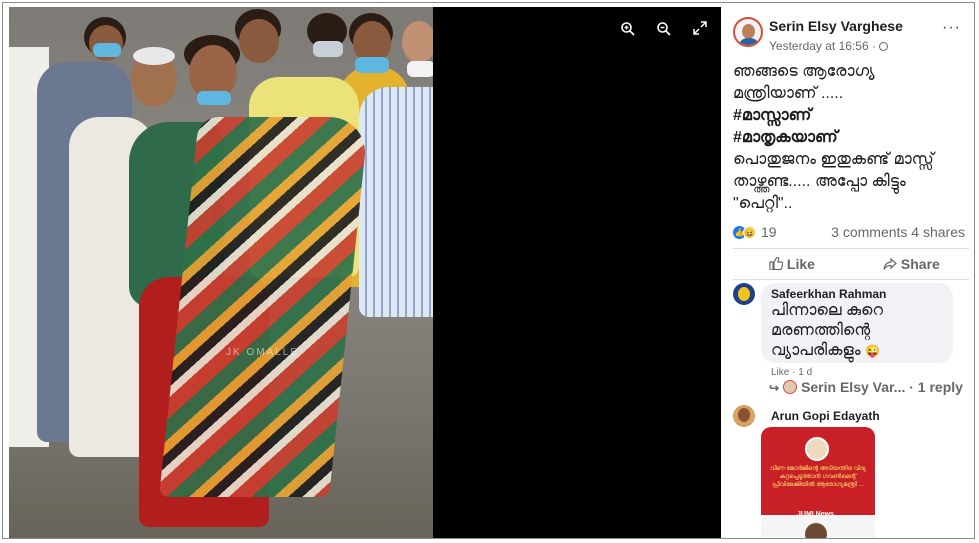  Describe the element at coordinates (778, 264) in the screenshot. I see `thumbs-up-icon` at that location.